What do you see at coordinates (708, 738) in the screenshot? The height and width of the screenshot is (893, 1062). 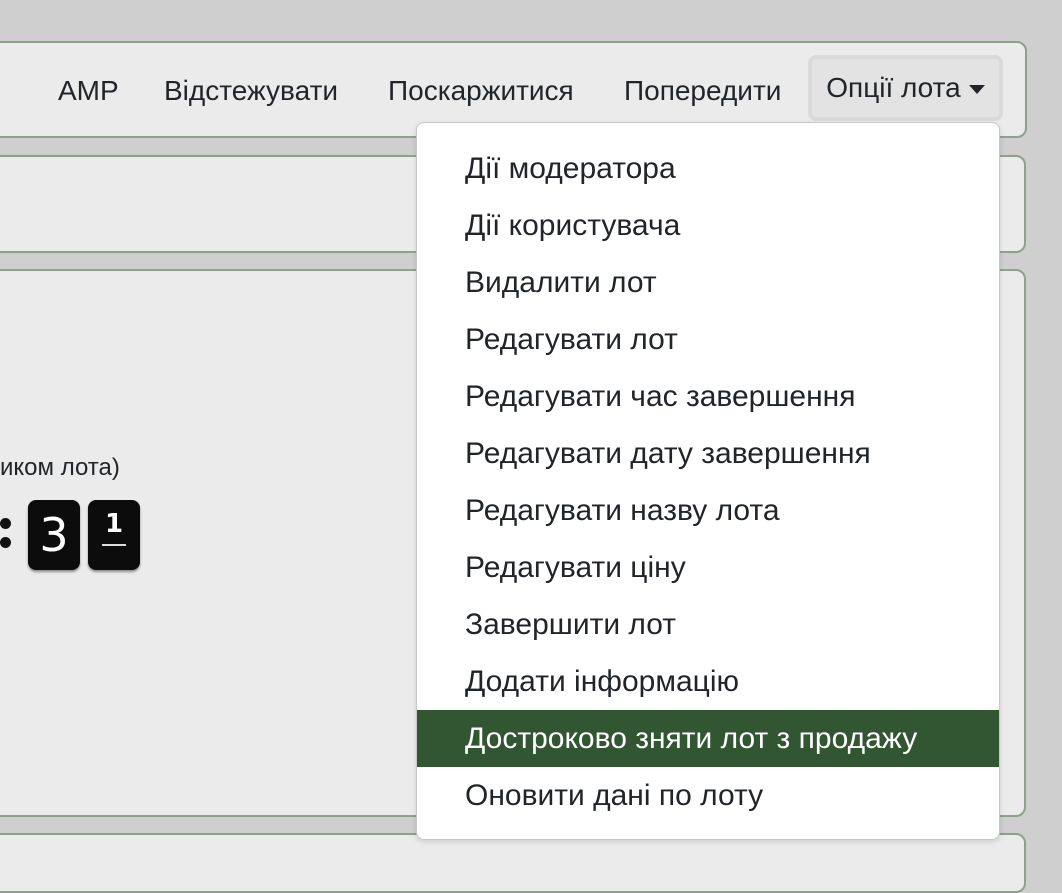 I see `dropdown-item: Достроково зняти лот з продажу` at bounding box center [708, 738].